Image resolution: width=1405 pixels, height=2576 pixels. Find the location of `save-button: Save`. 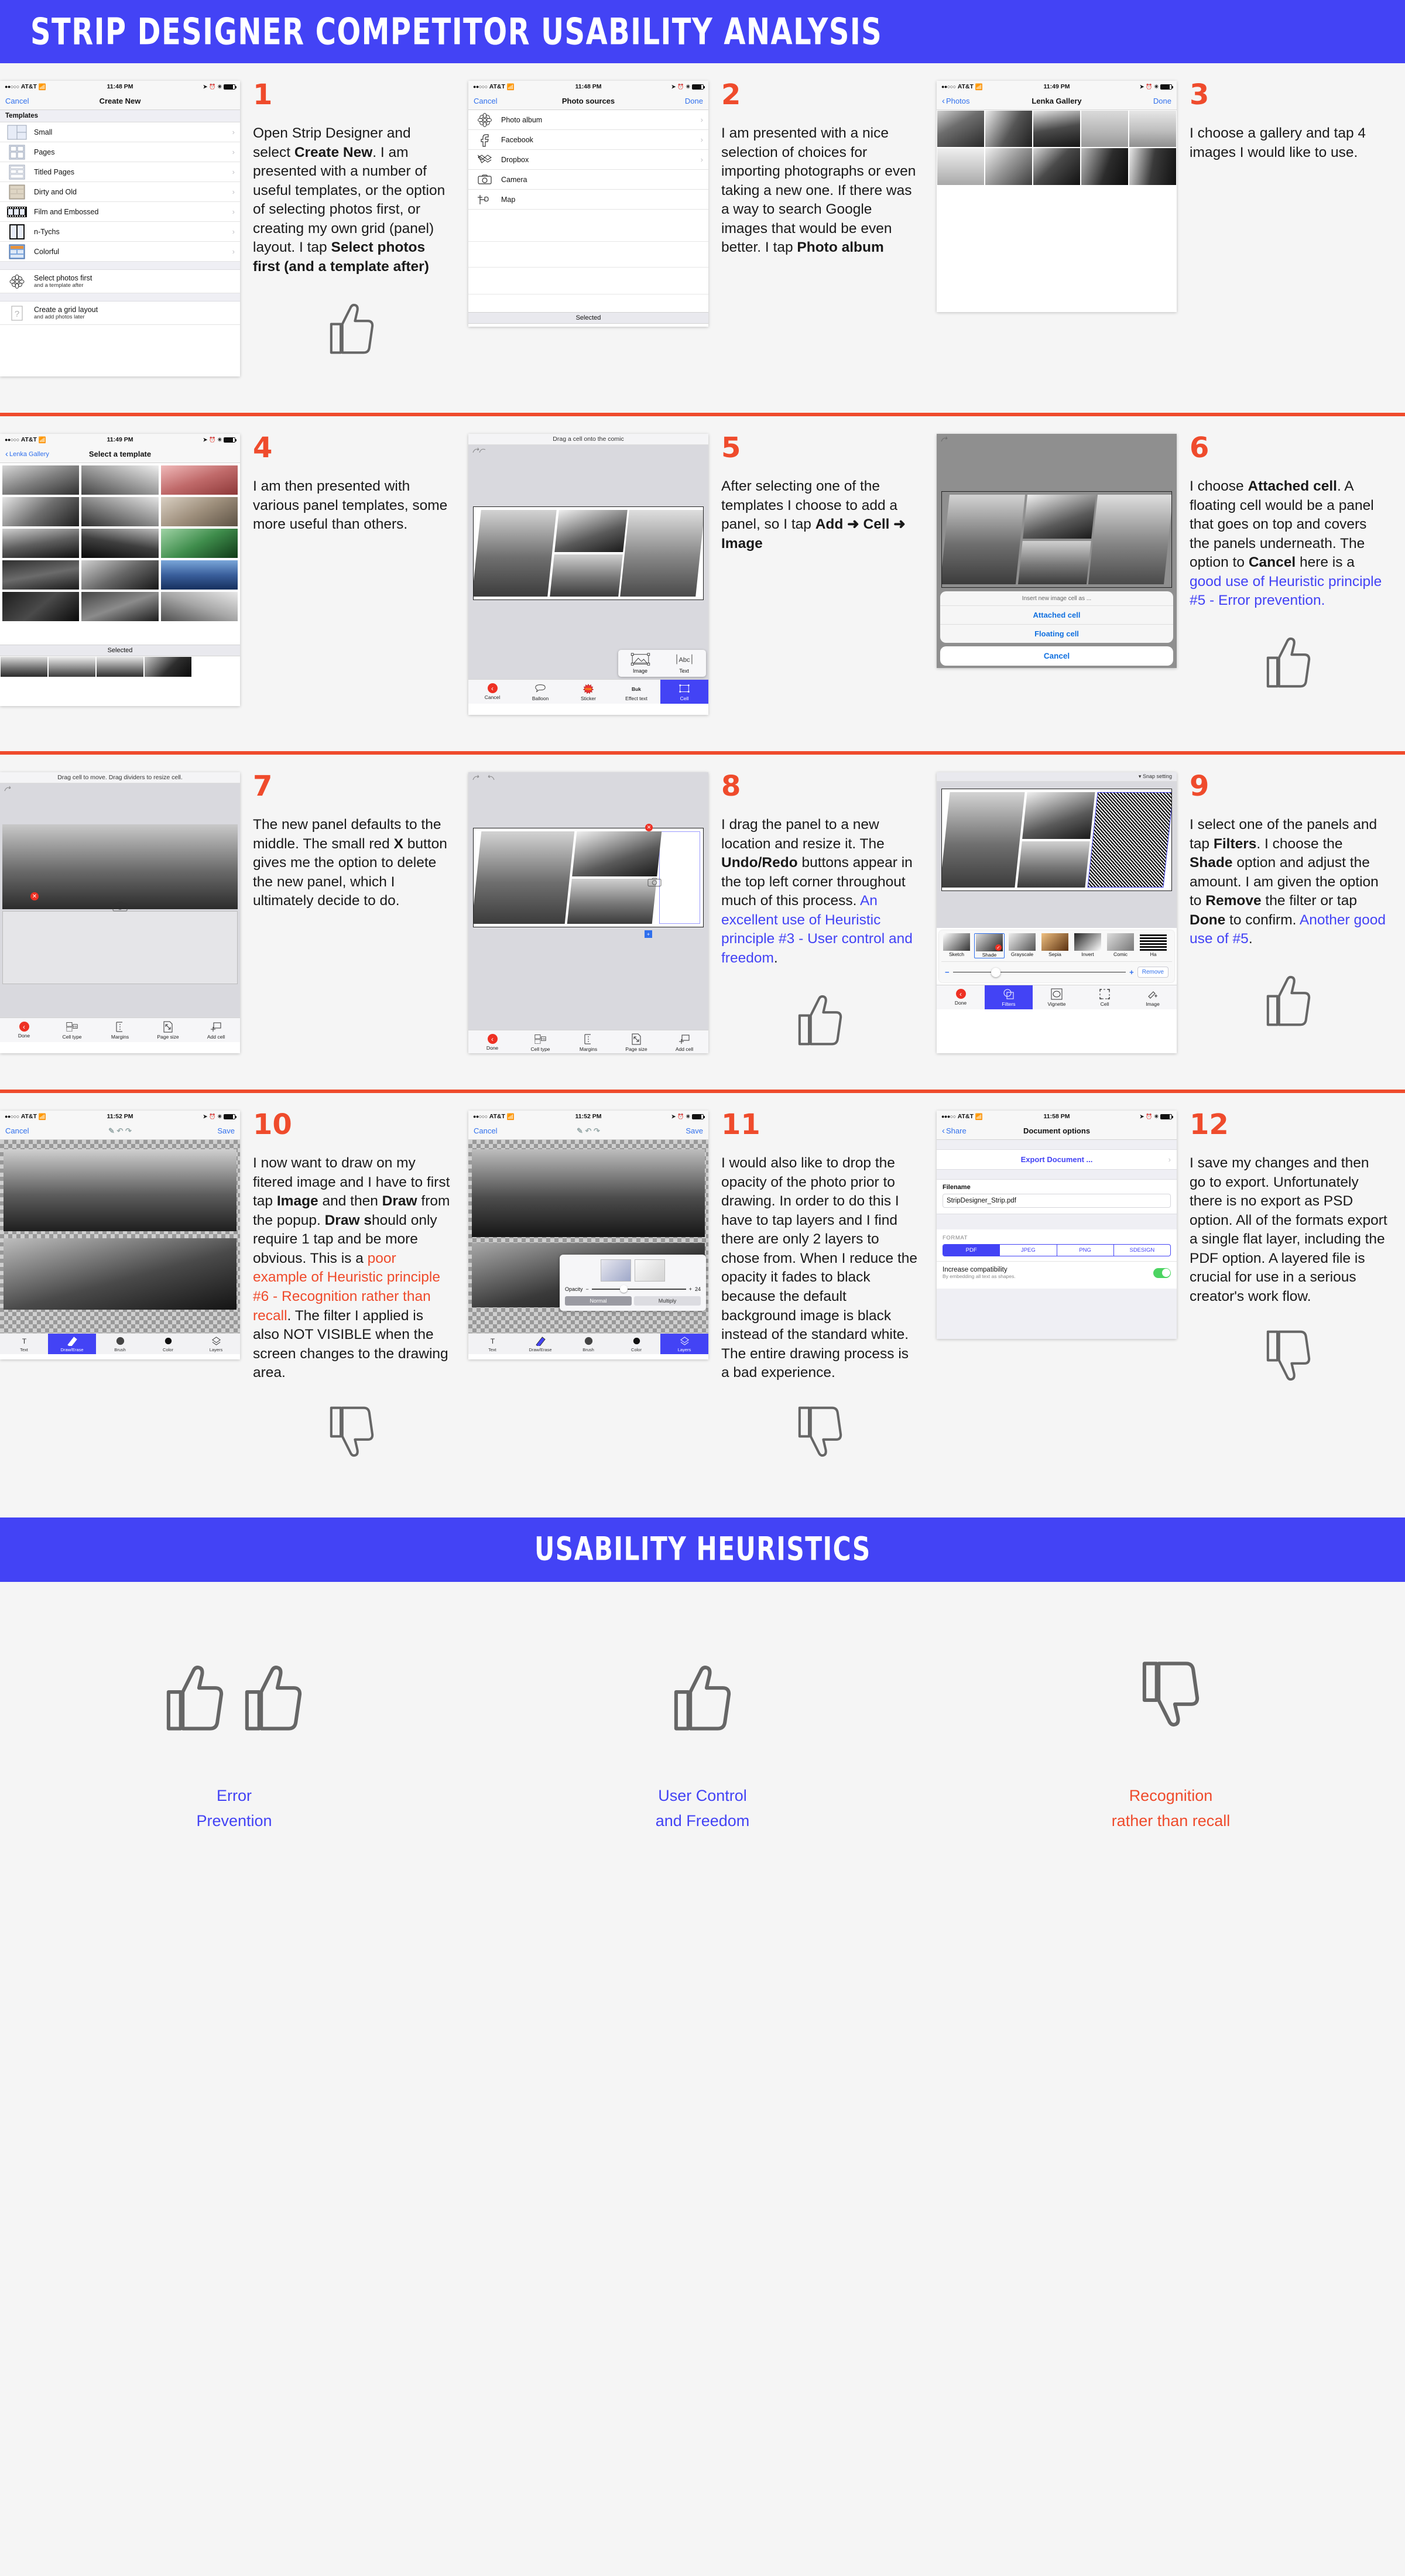

save-button: Save is located at coordinates (694, 1130).